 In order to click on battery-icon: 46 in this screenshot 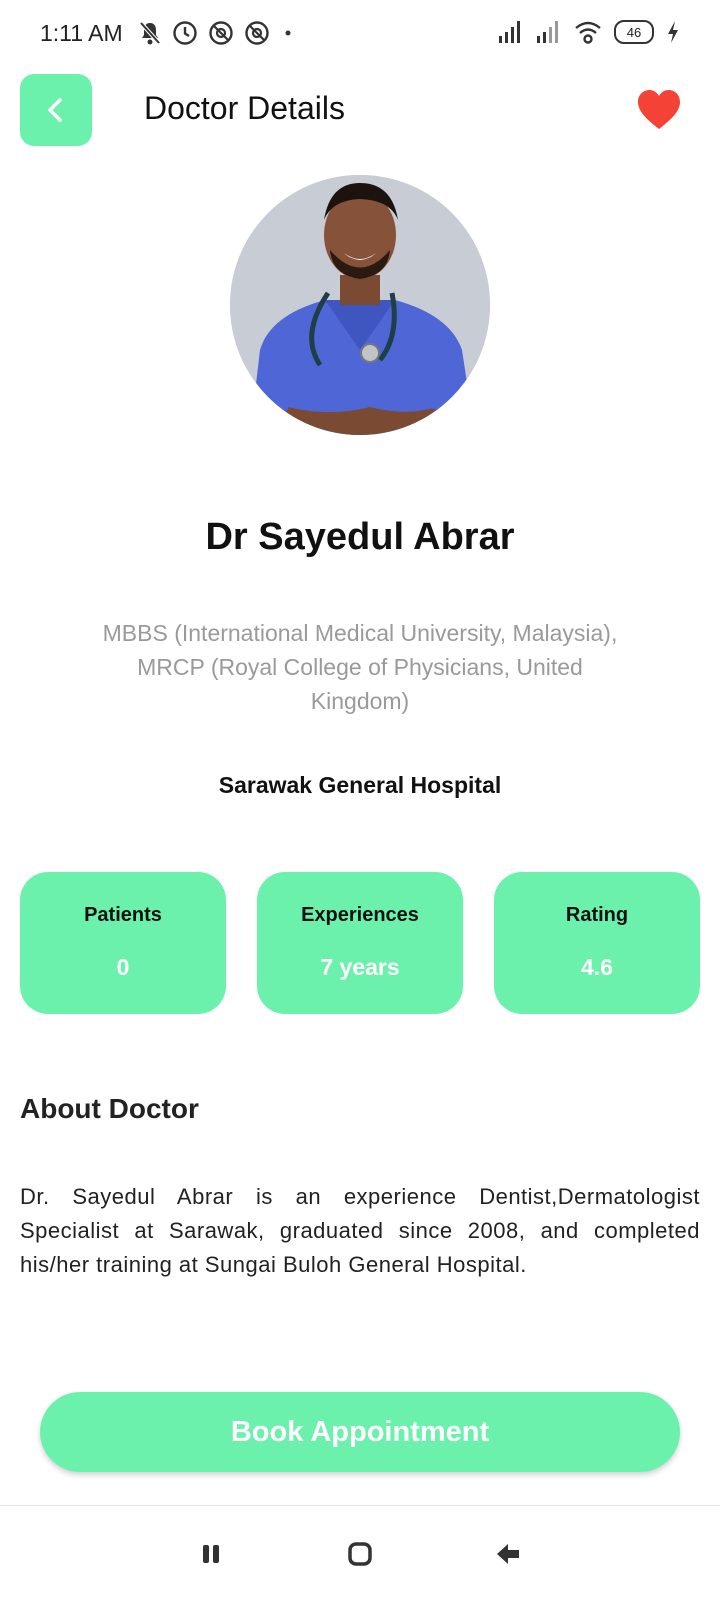, I will do `click(634, 32)`.